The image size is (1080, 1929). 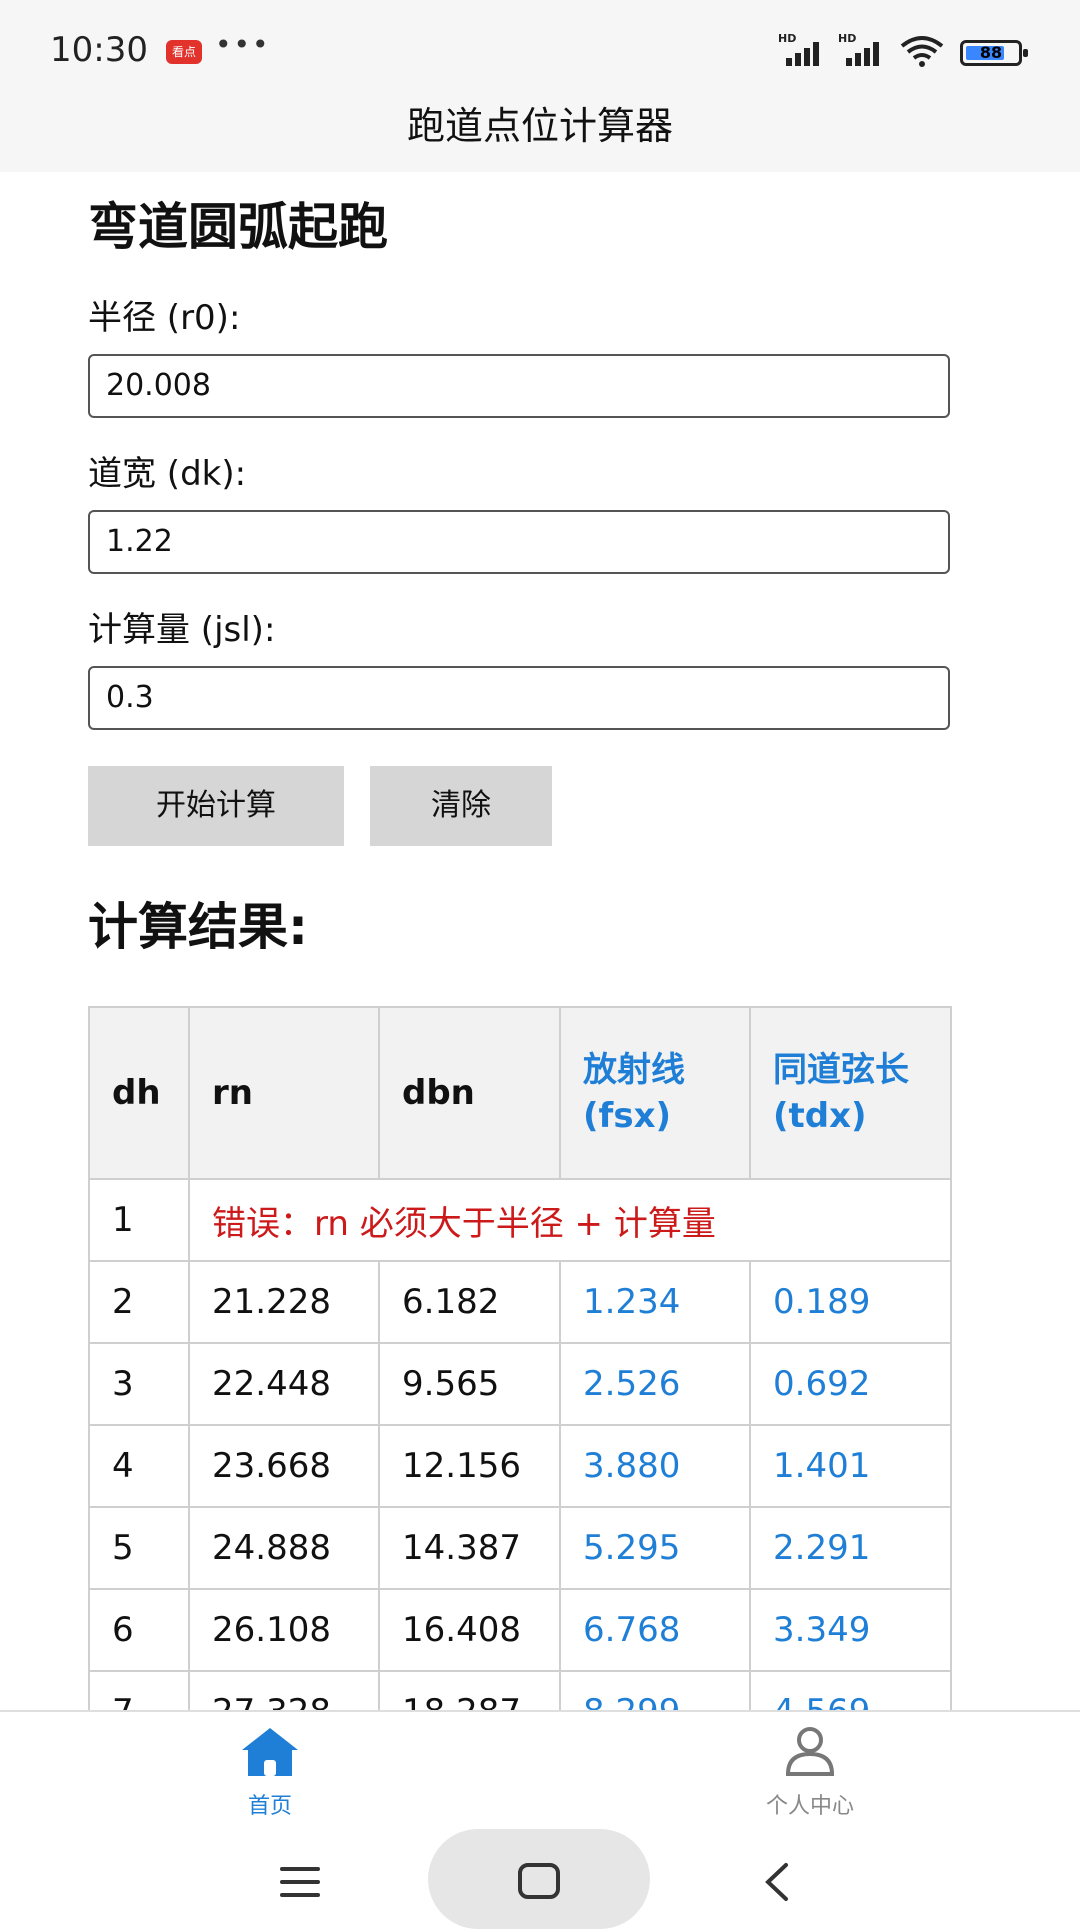 I want to click on app-notification-icon: 看点, so click(x=184, y=52).